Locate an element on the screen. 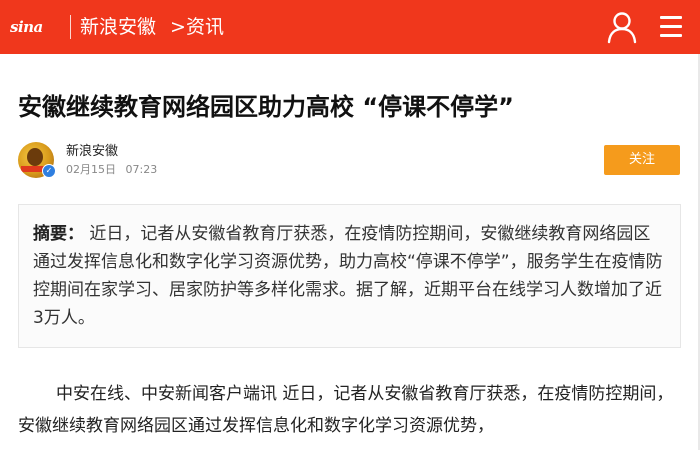  article-title: 安徽继续教育网络园区助力高校 “停课不停学” is located at coordinates (266, 107).